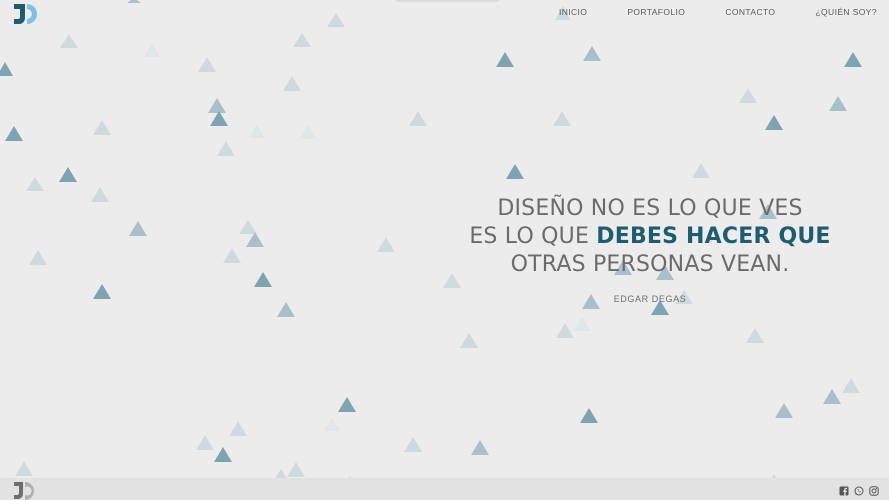 The width and height of the screenshot is (889, 500). What do you see at coordinates (650, 264) in the screenshot?
I see `quote-line-3: OTRAS PERSONAS VEAN.` at bounding box center [650, 264].